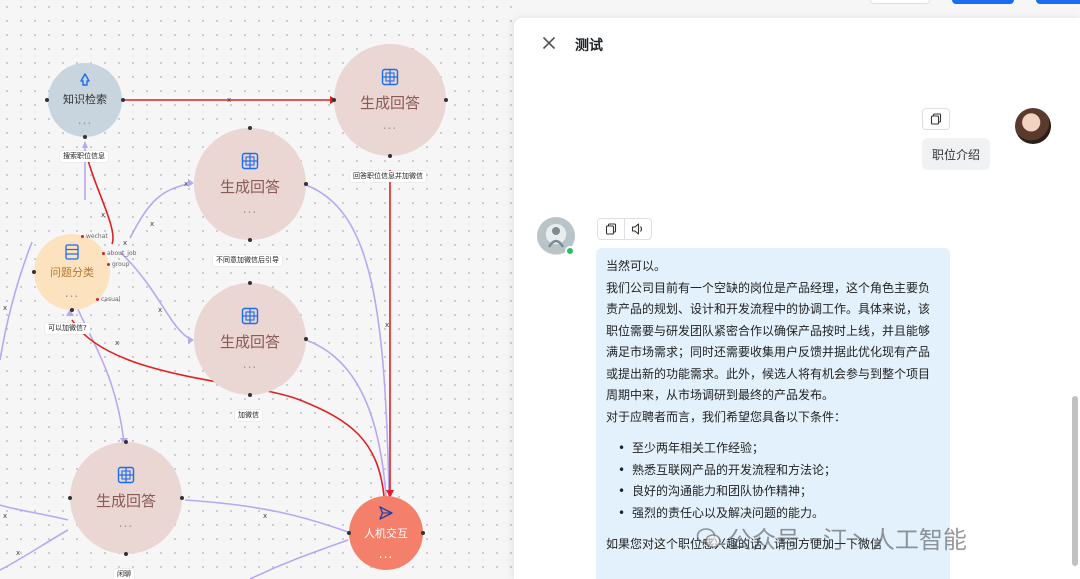 The image size is (1080, 579). I want to click on node-title: 问题分类, so click(72, 272).